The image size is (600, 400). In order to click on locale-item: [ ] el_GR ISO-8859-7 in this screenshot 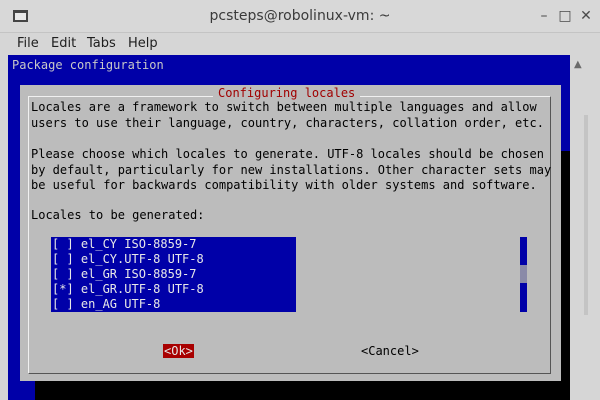, I will do `click(124, 274)`.